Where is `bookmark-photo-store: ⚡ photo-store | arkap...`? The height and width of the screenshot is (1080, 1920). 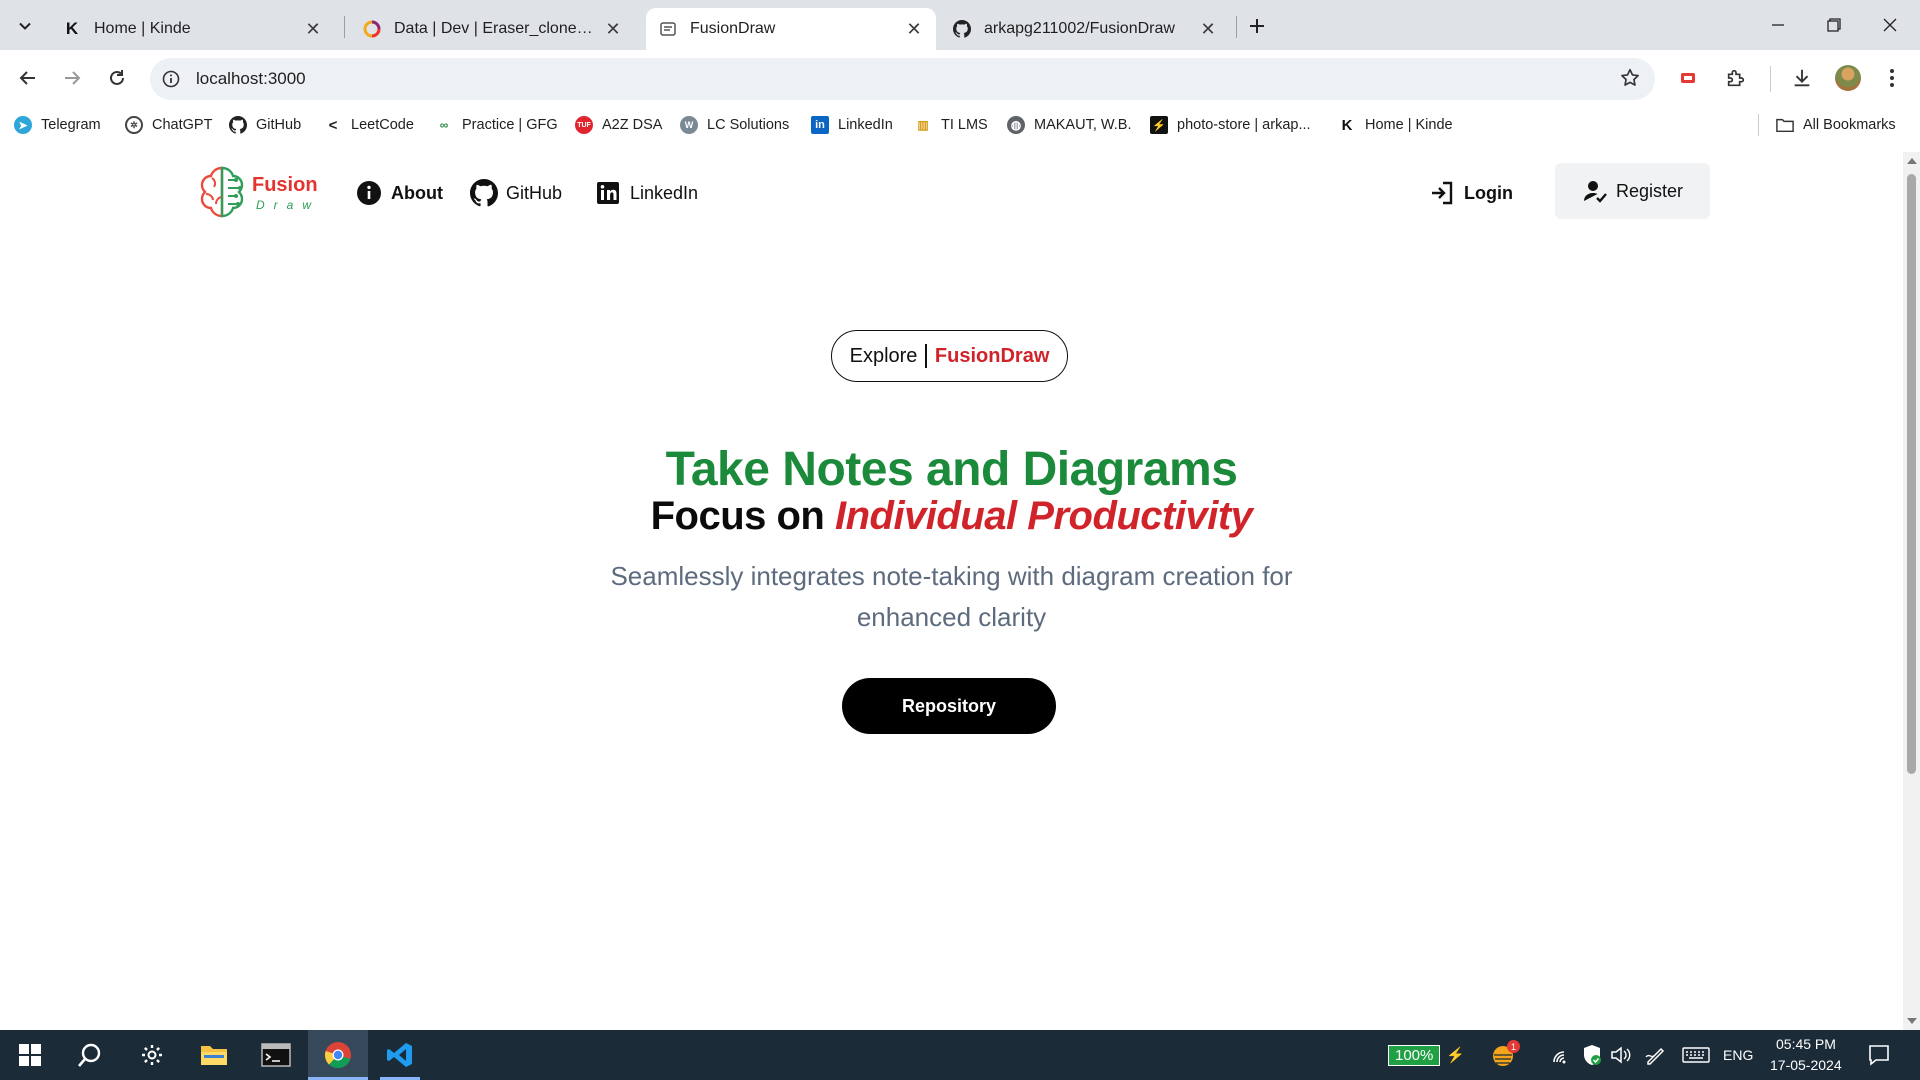 bookmark-photo-store: ⚡ photo-store | arkap... is located at coordinates (1230, 125).